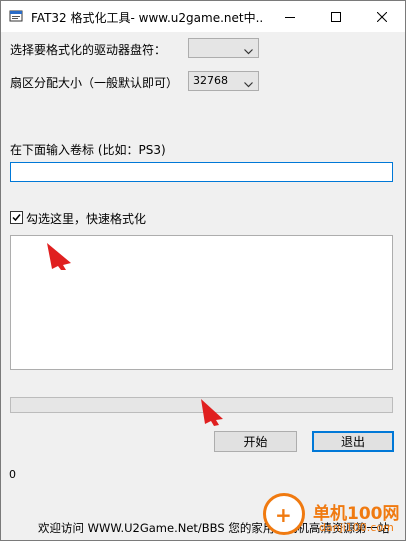 The width and height of the screenshot is (406, 541). I want to click on quick-format-label: 勾选这里，快速格式化, so click(86, 219).